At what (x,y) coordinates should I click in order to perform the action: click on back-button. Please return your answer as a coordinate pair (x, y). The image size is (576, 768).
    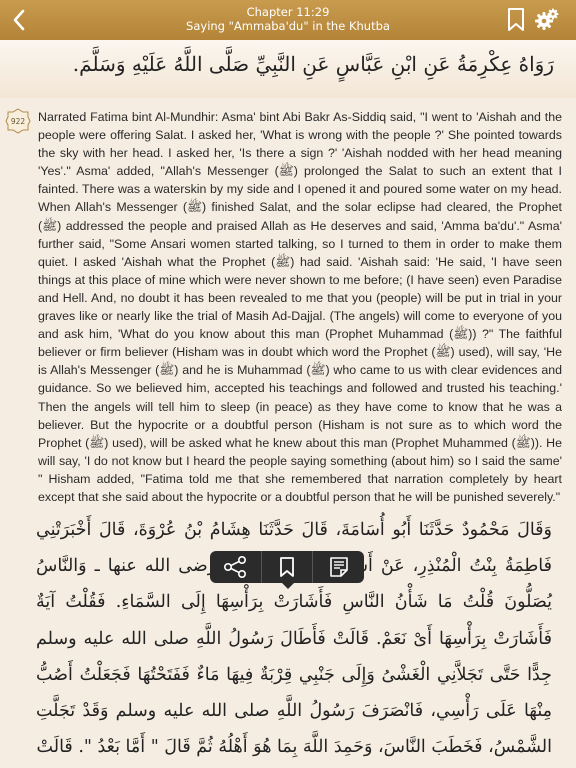
    Looking at the image, I should click on (19, 20).